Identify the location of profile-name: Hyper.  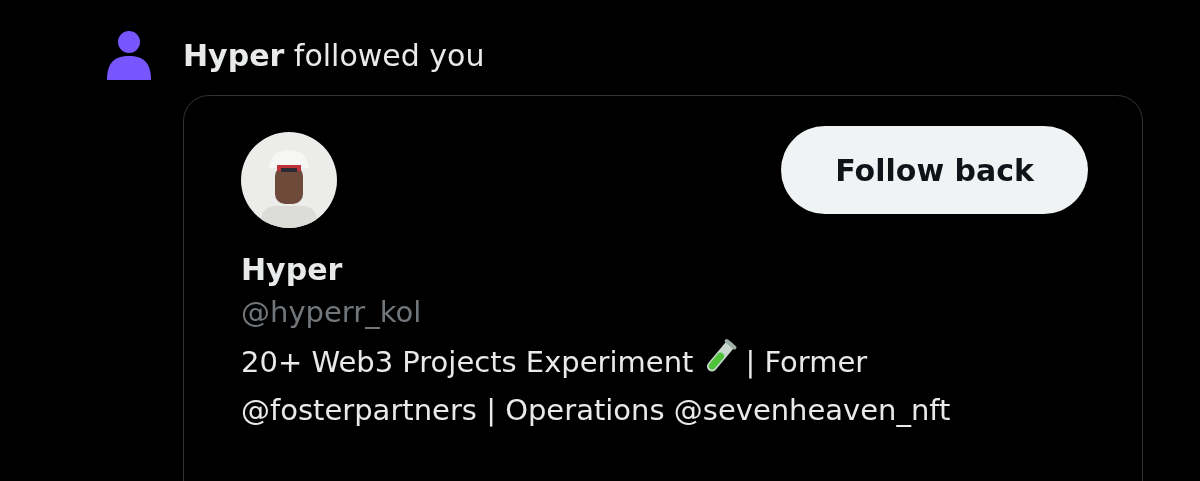
(664, 270).